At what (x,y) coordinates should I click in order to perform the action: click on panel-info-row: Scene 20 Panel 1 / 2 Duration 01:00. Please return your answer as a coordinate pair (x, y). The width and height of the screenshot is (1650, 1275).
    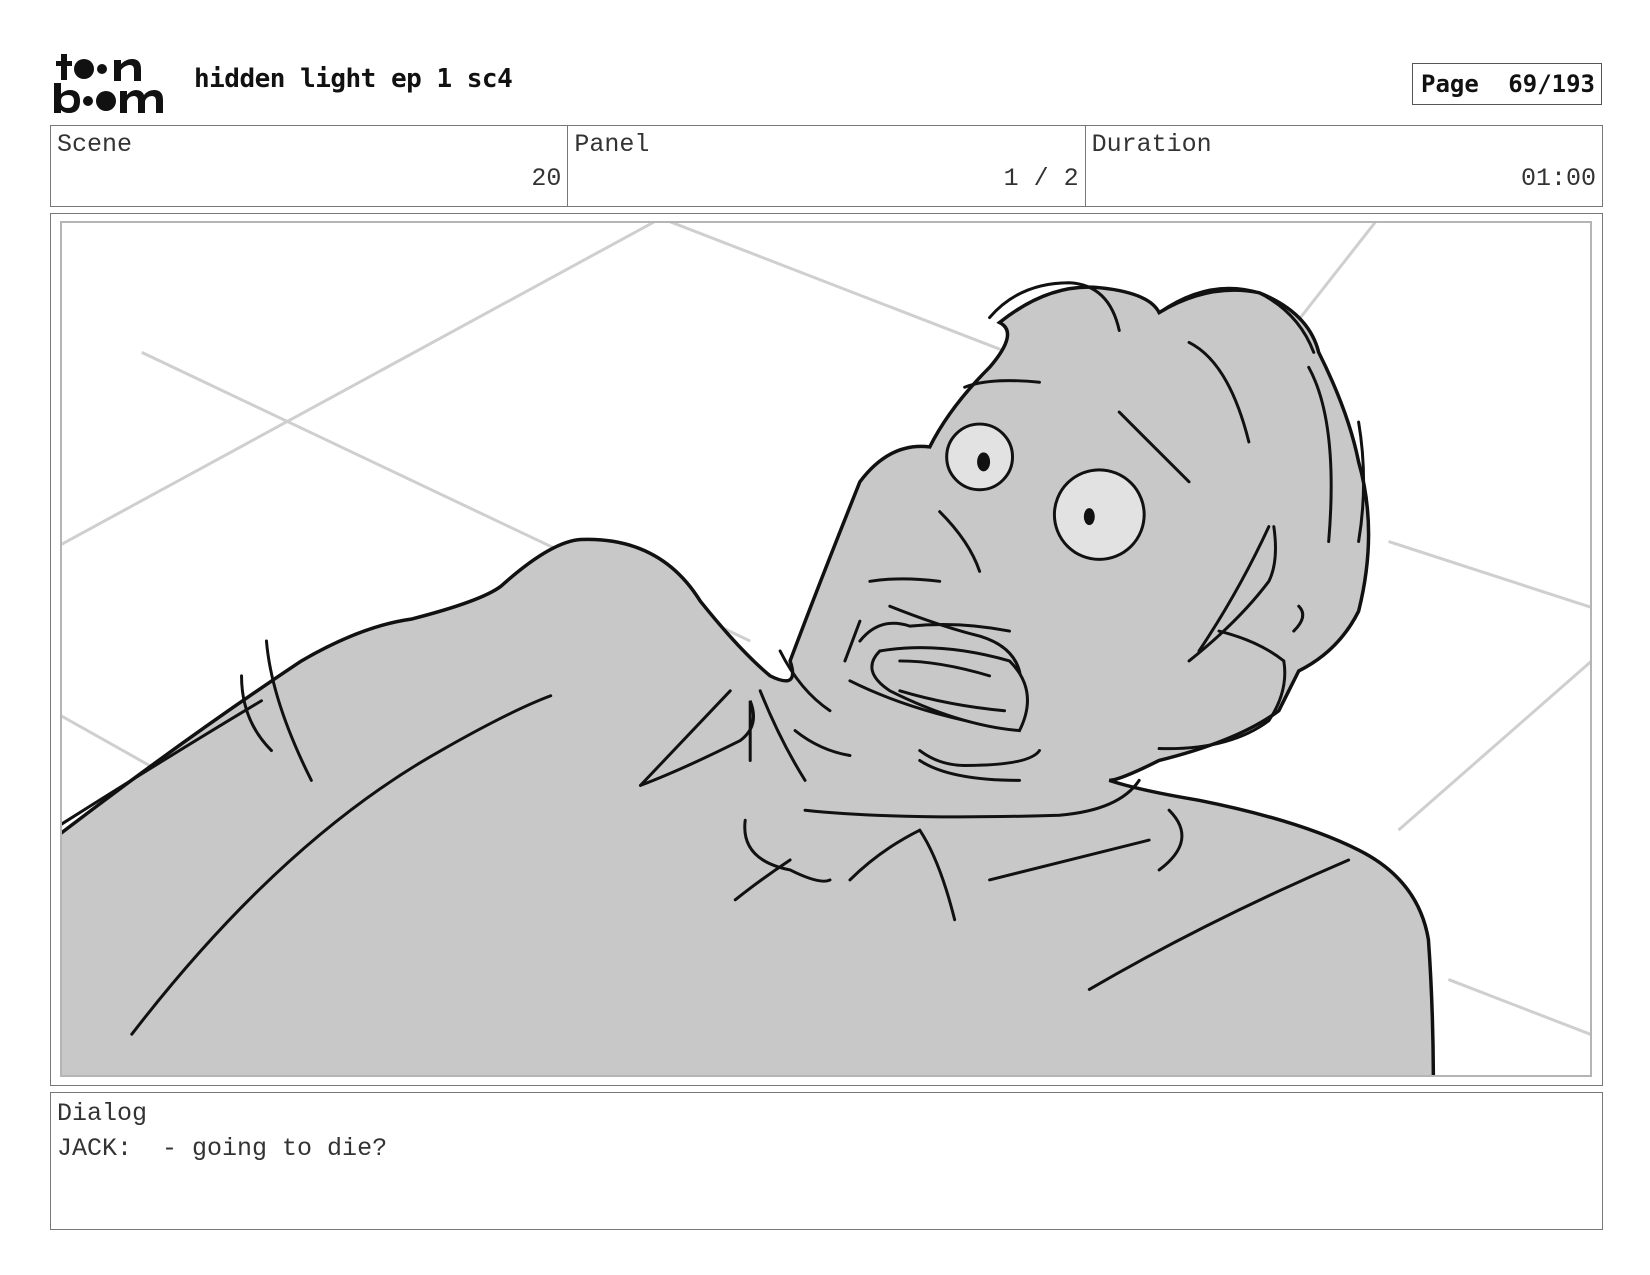
    Looking at the image, I should click on (826, 166).